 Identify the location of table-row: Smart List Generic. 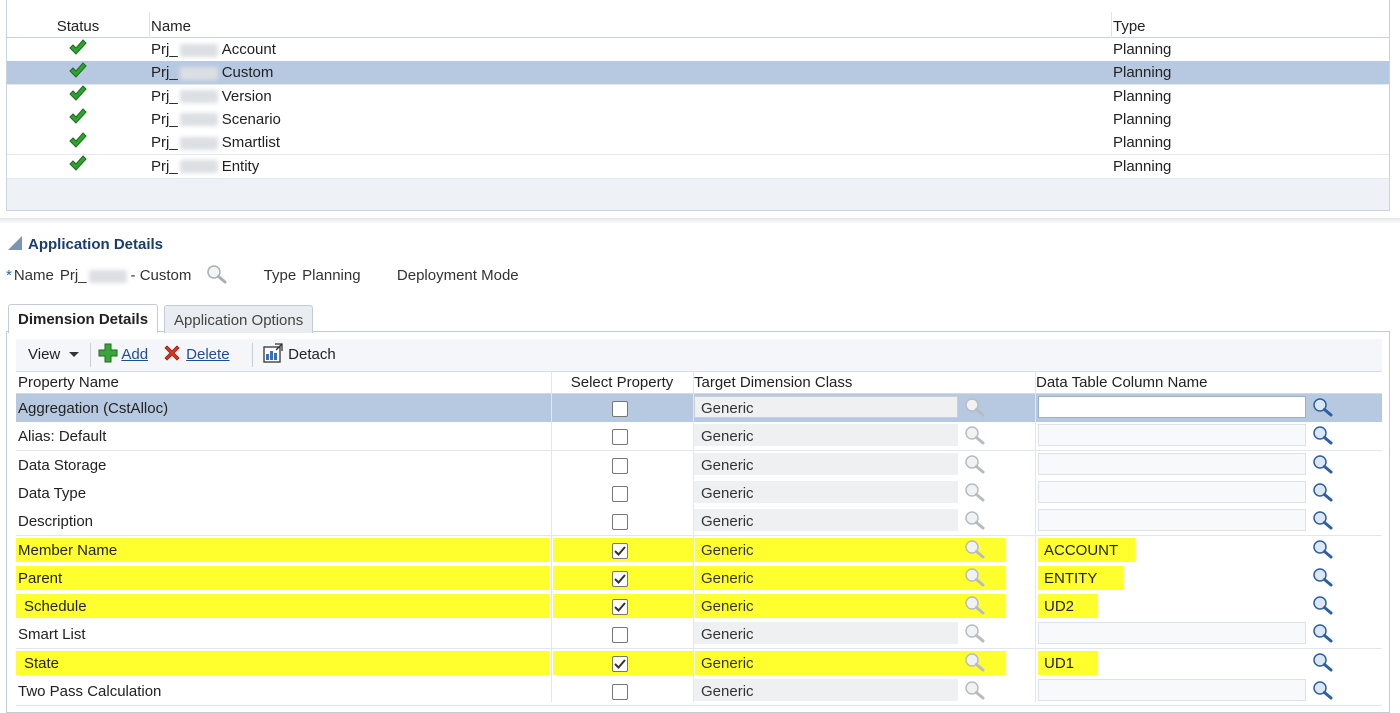
(699, 635).